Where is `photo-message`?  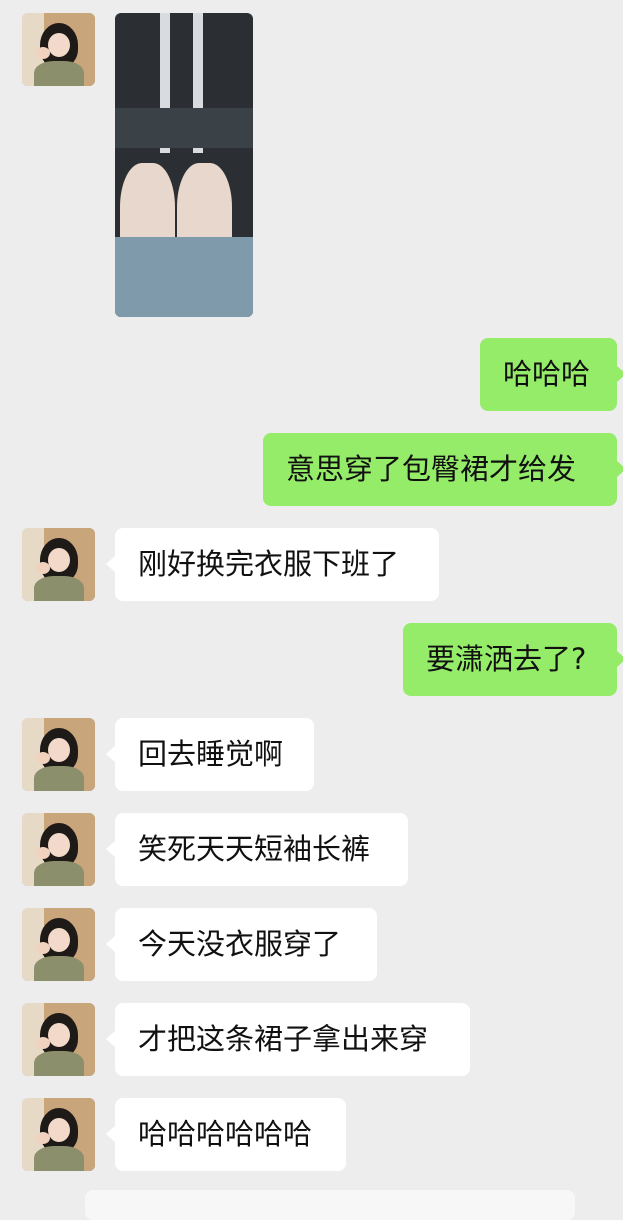 photo-message is located at coordinates (184, 165).